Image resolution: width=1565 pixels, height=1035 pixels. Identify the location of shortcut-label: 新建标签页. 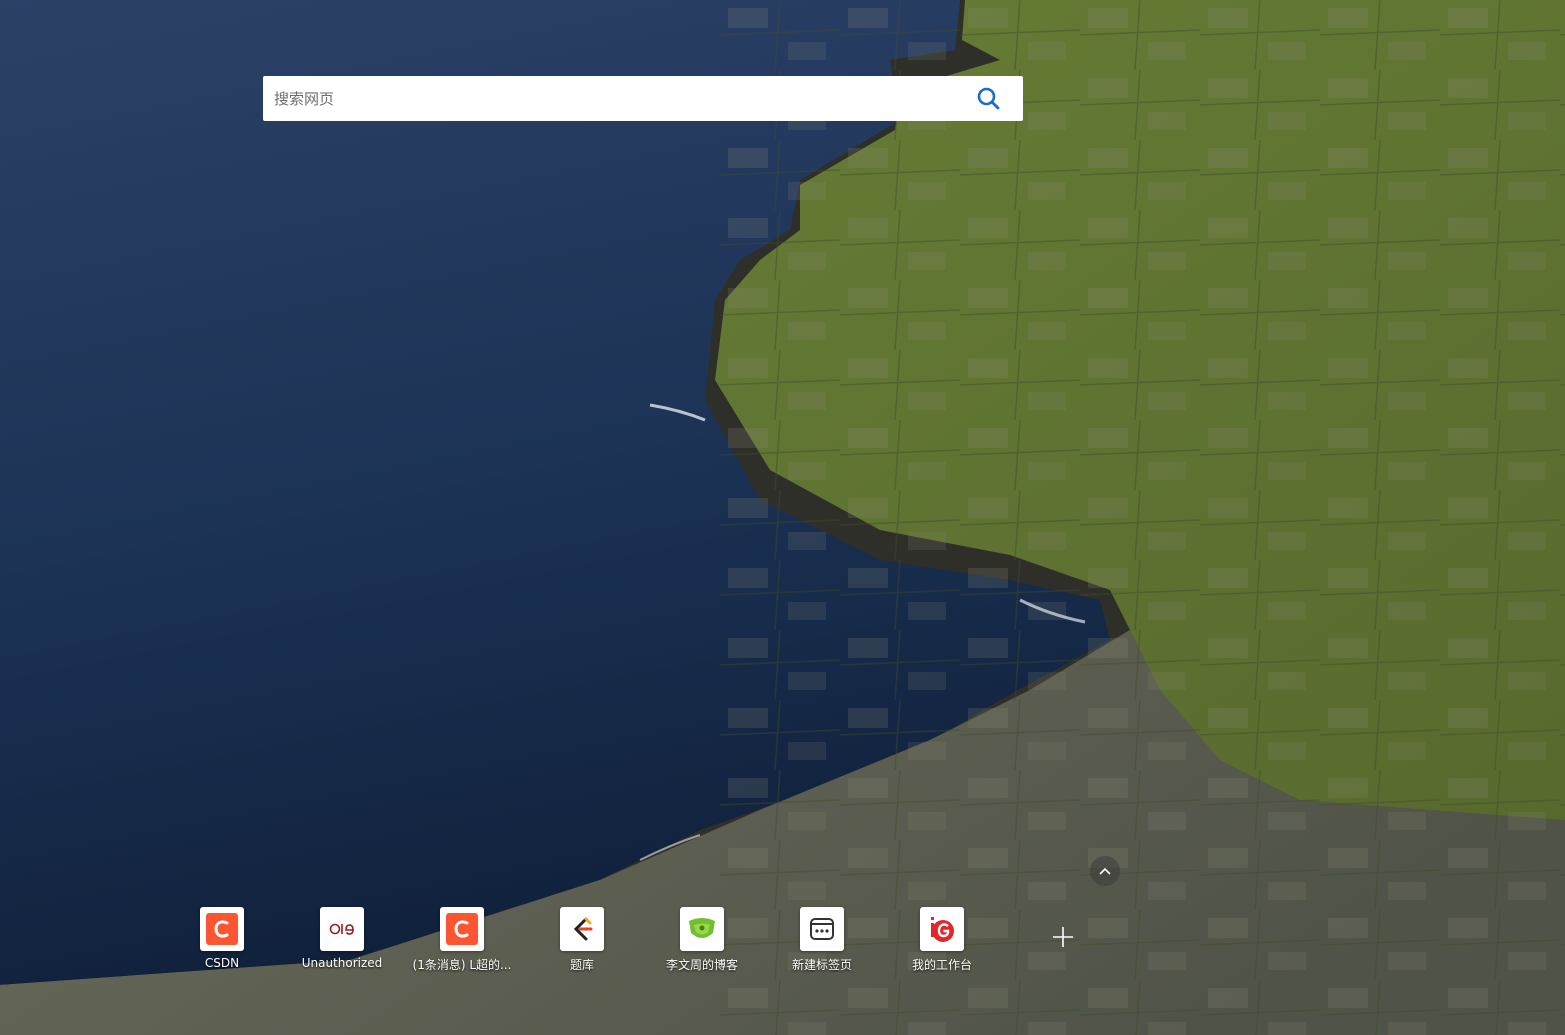
(821, 965).